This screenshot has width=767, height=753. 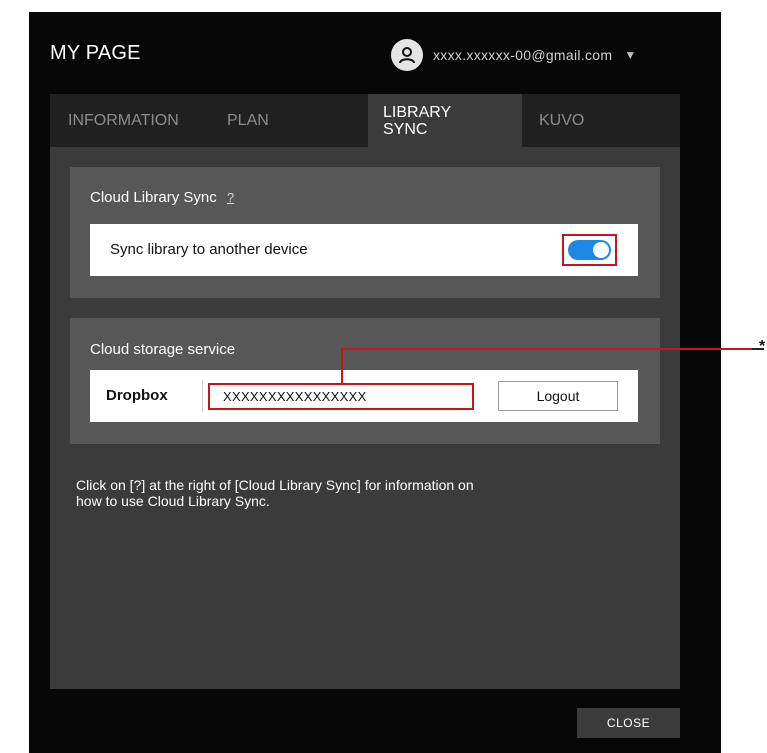 I want to click on cloud-library-sync-title: Cloud Library Sync ?, so click(x=162, y=197).